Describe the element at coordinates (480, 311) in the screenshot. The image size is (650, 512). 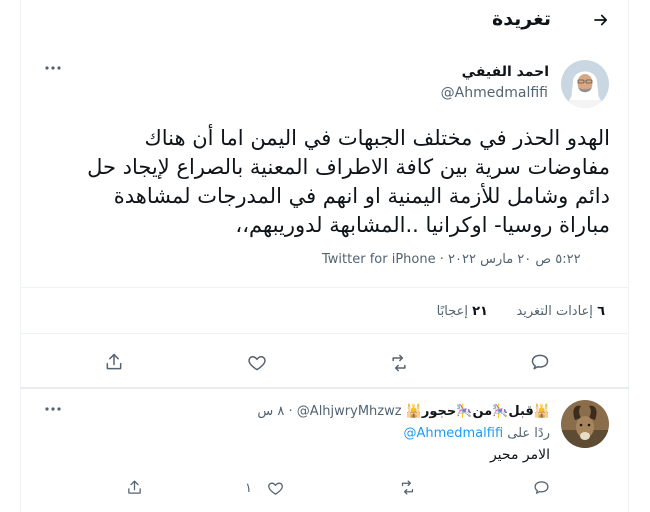
I see `likes-count: ٢١` at that location.